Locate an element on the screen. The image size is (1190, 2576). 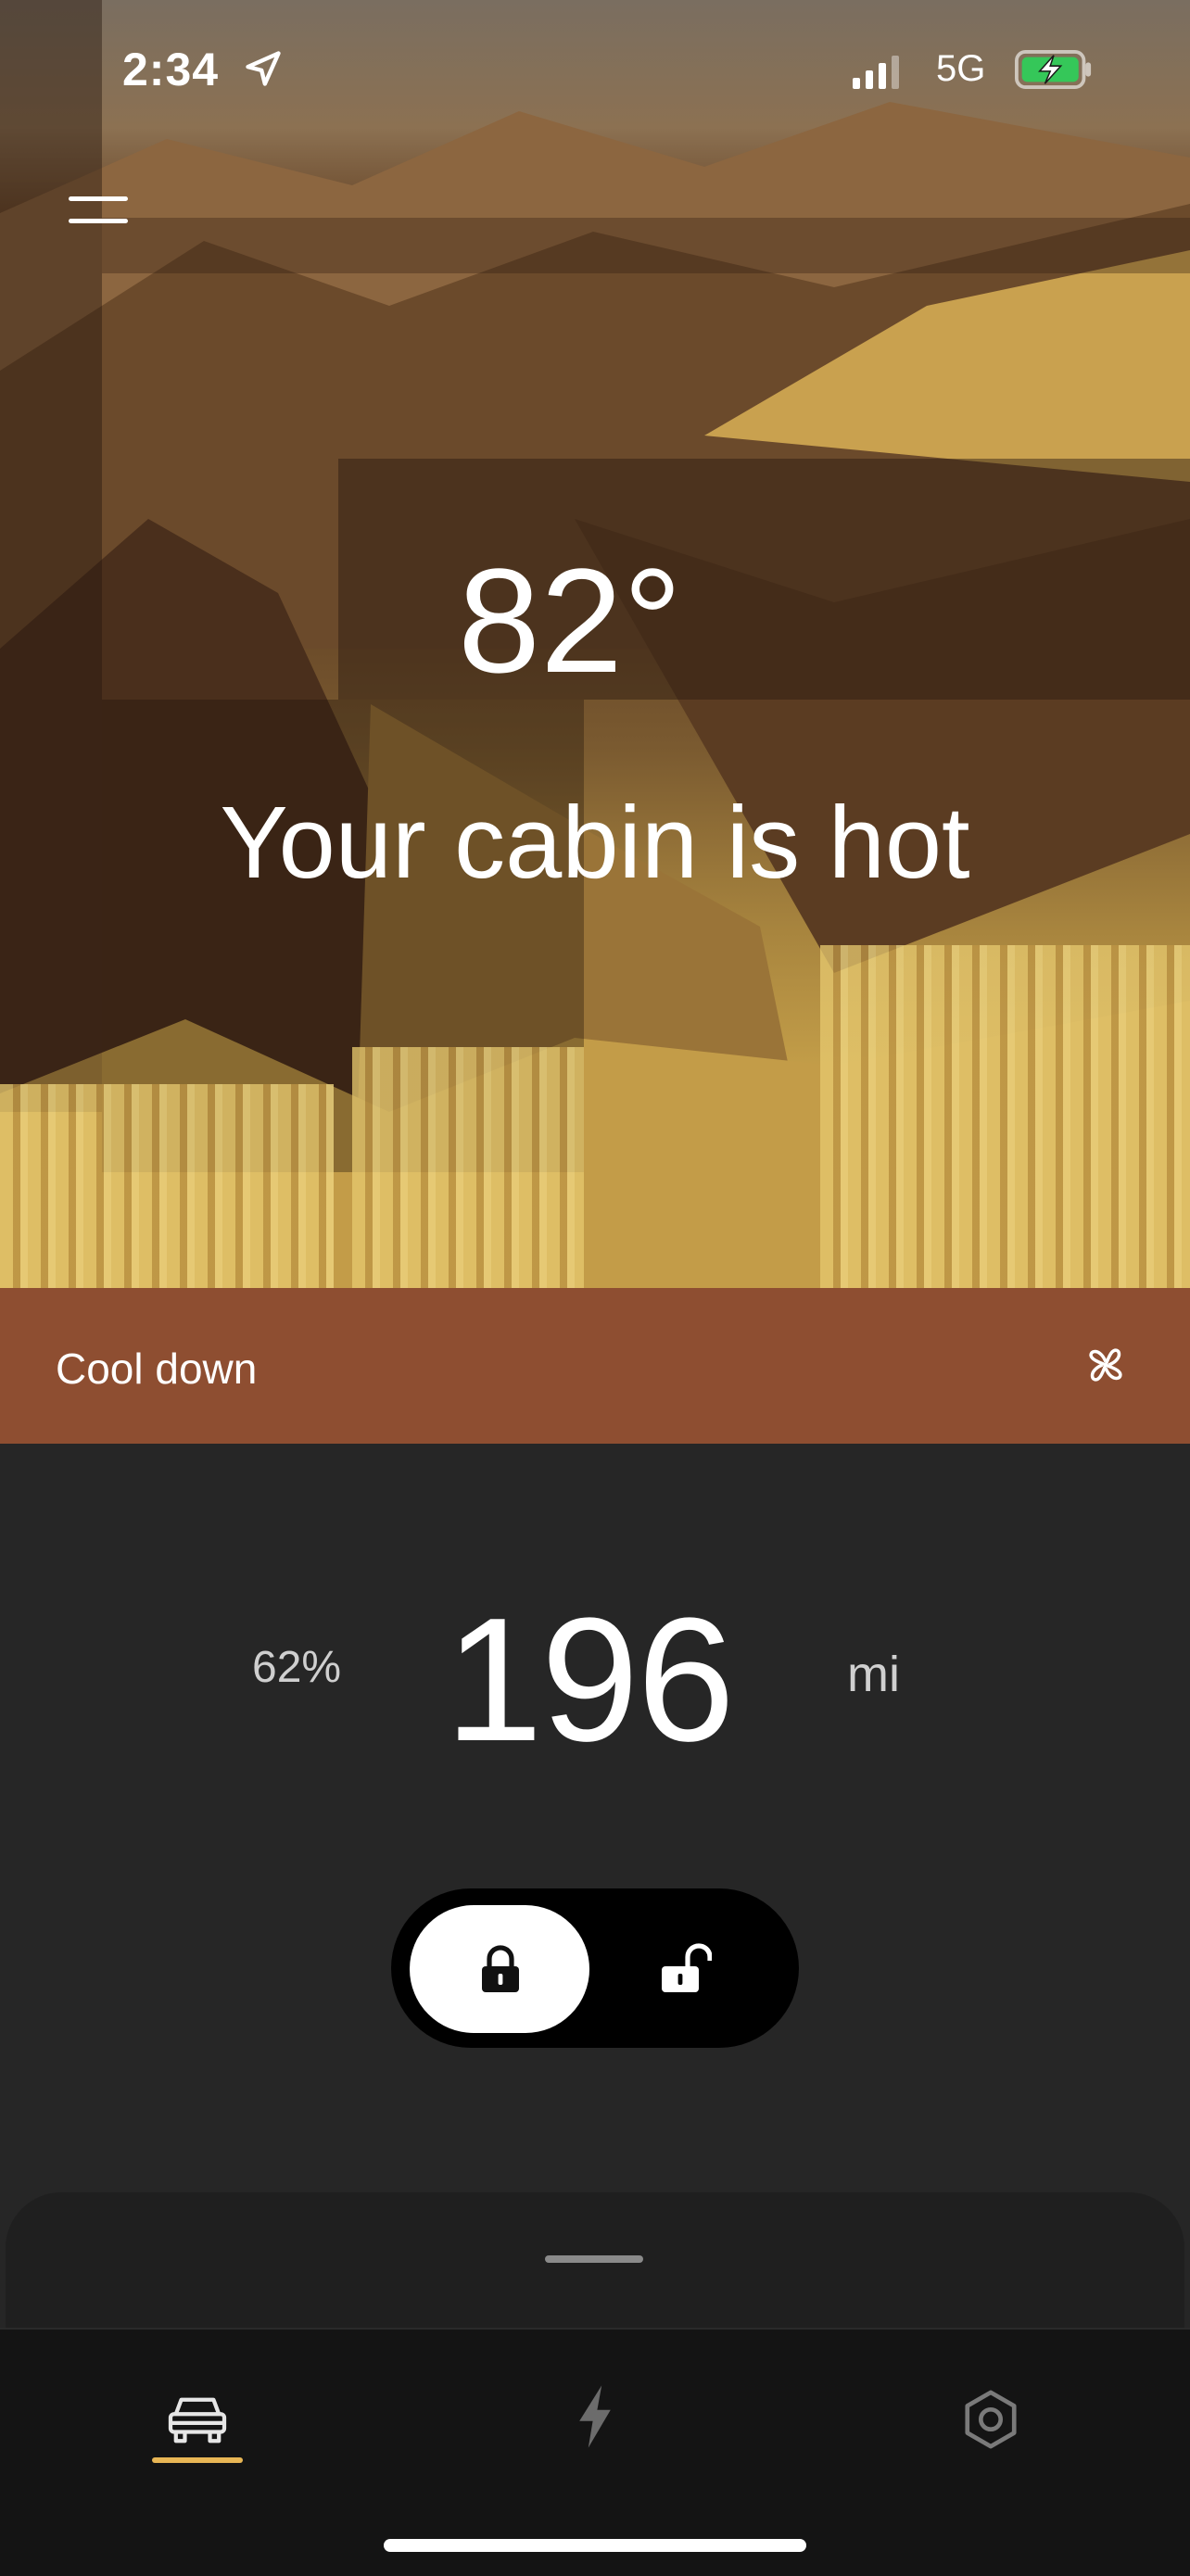
car-icon is located at coordinates (197, 2420).